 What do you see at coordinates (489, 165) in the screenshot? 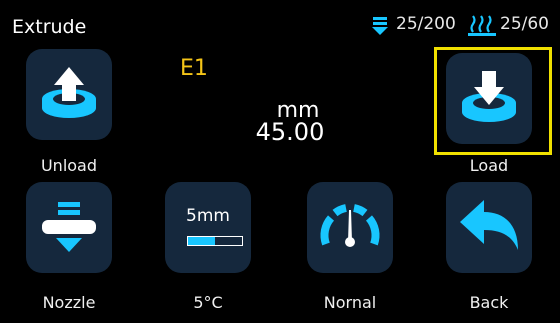
I see `load-label: Load` at bounding box center [489, 165].